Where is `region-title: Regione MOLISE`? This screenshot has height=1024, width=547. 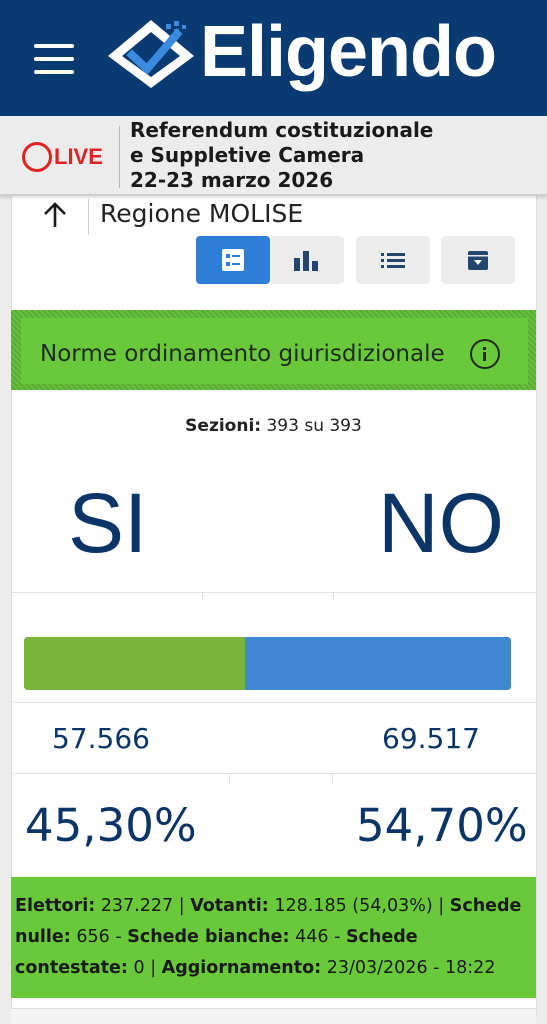
region-title: Regione MOLISE is located at coordinates (202, 213).